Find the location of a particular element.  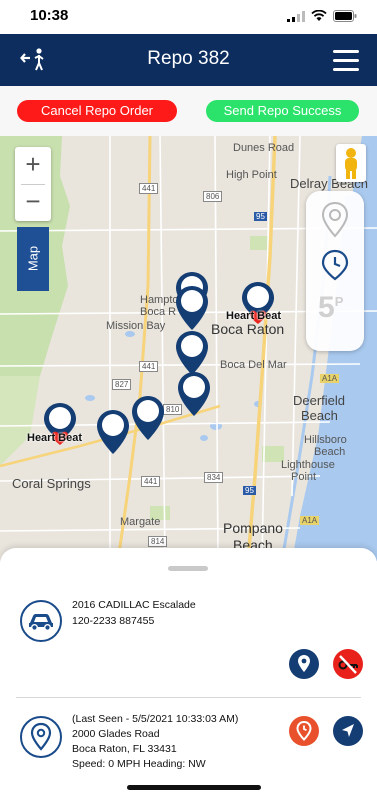

vehicle-name: 2016 CADILLAC Escalade is located at coordinates (134, 605).